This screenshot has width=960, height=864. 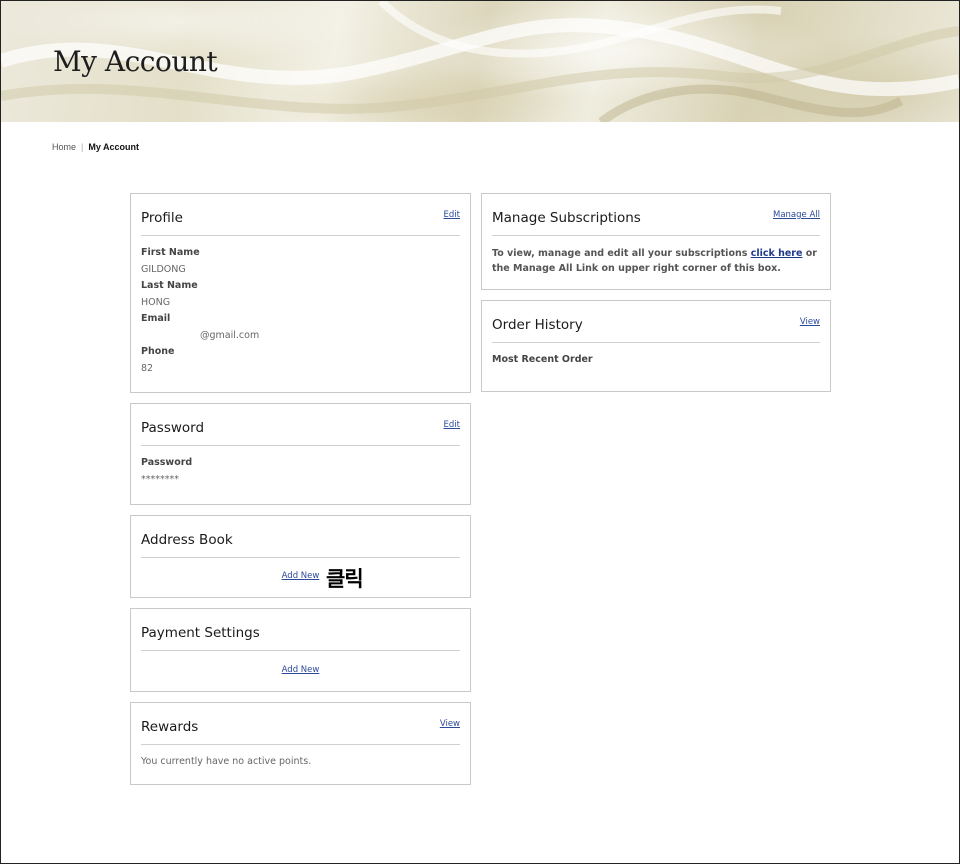 What do you see at coordinates (167, 462) in the screenshot?
I see `password-field-label: Password` at bounding box center [167, 462].